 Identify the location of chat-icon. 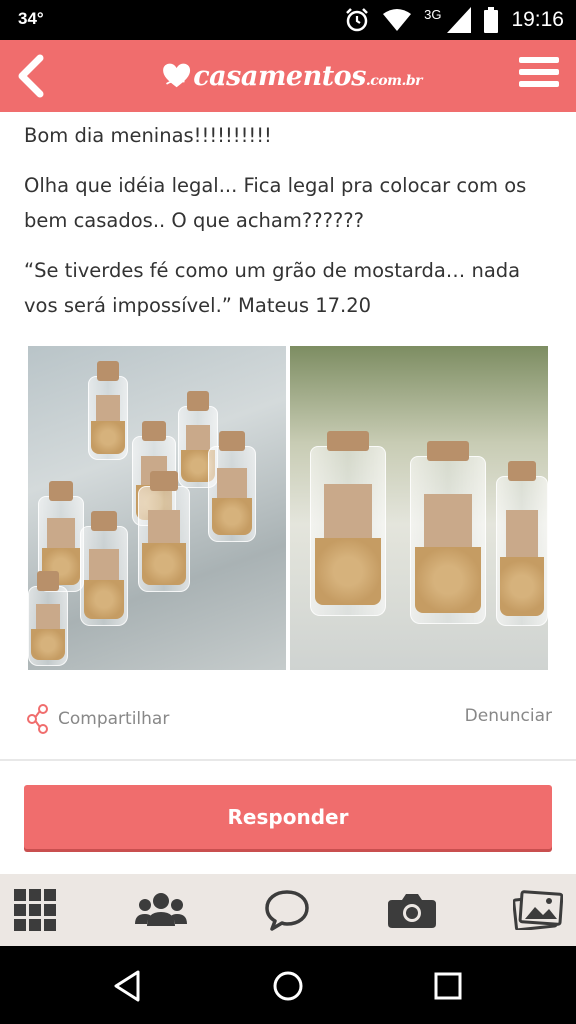
(286, 910).